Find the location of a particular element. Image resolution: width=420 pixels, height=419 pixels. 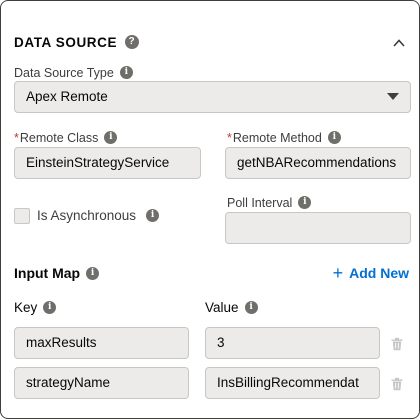

add-new-button: + Add New is located at coordinates (371, 273).